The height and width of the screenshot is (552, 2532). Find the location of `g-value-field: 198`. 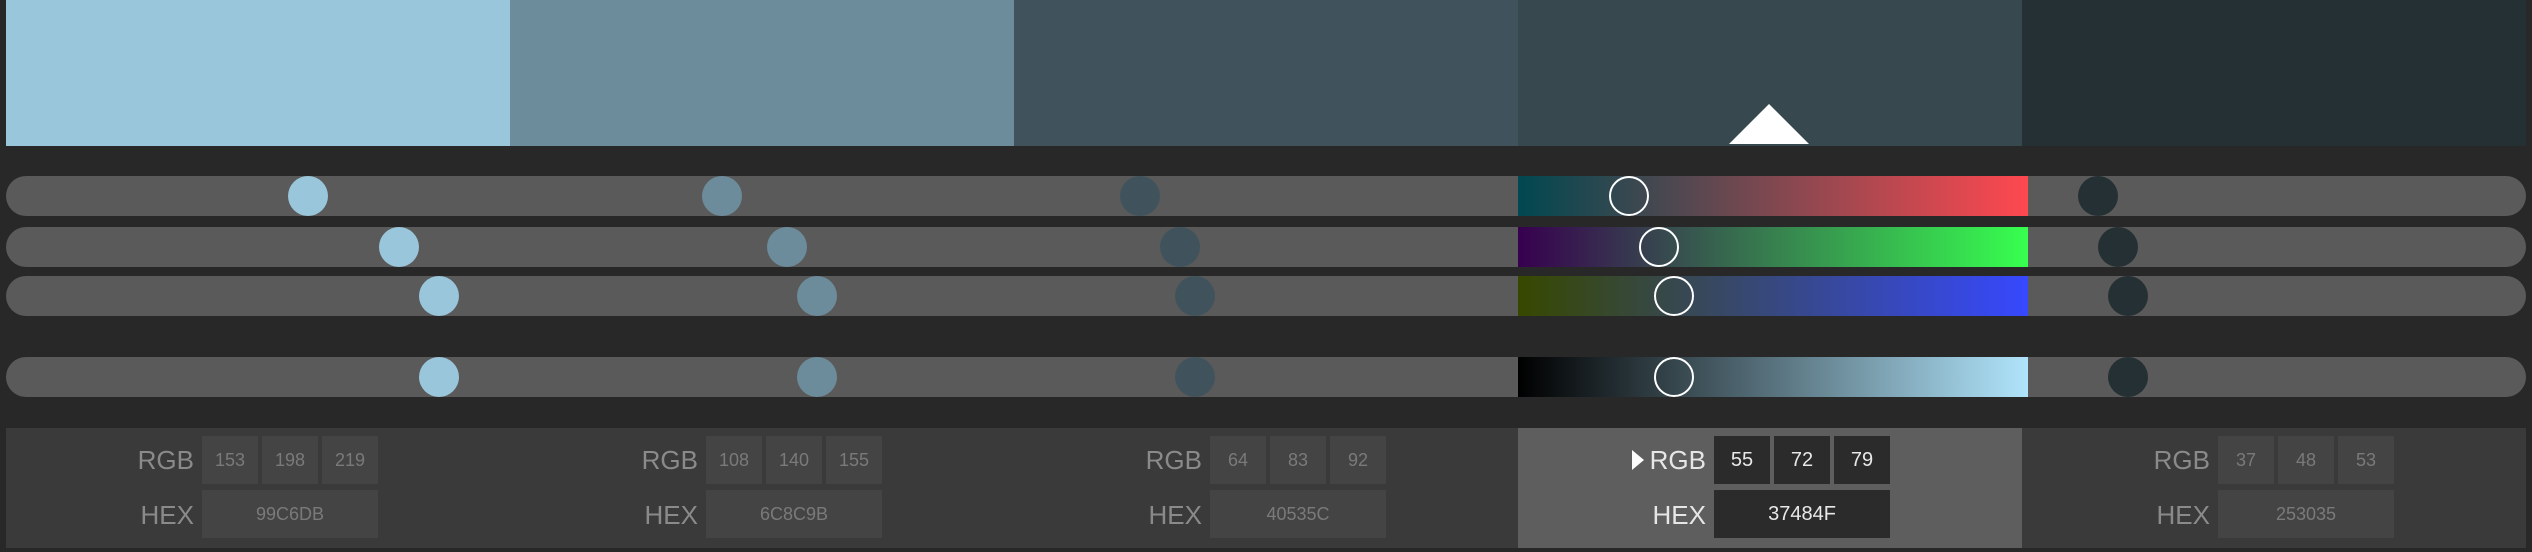

g-value-field: 198 is located at coordinates (290, 460).